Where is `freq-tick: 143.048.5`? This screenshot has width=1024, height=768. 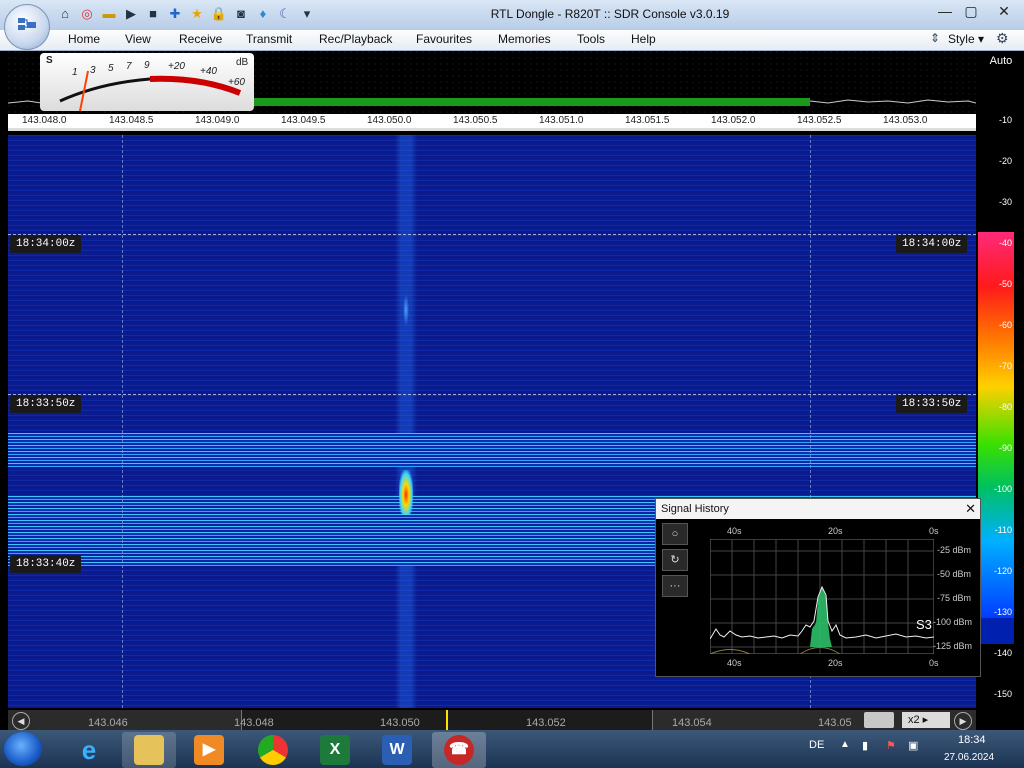 freq-tick: 143.048.5 is located at coordinates (131, 120).